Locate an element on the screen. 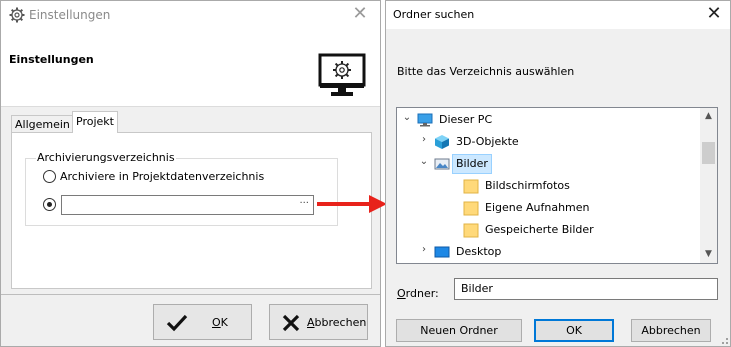 This screenshot has height=347, width=731. ok-button-label: OK is located at coordinates (220, 322).